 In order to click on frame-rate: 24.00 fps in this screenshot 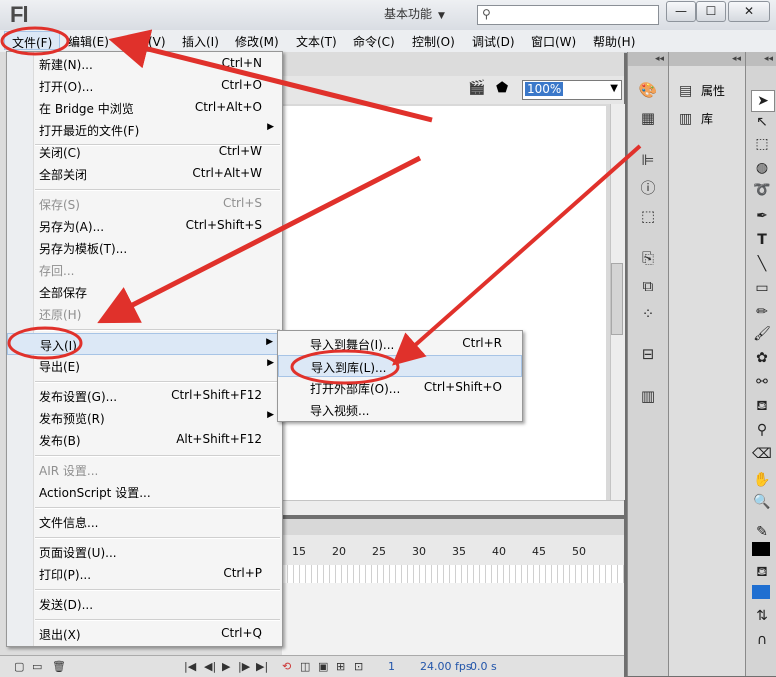, I will do `click(446, 666)`.